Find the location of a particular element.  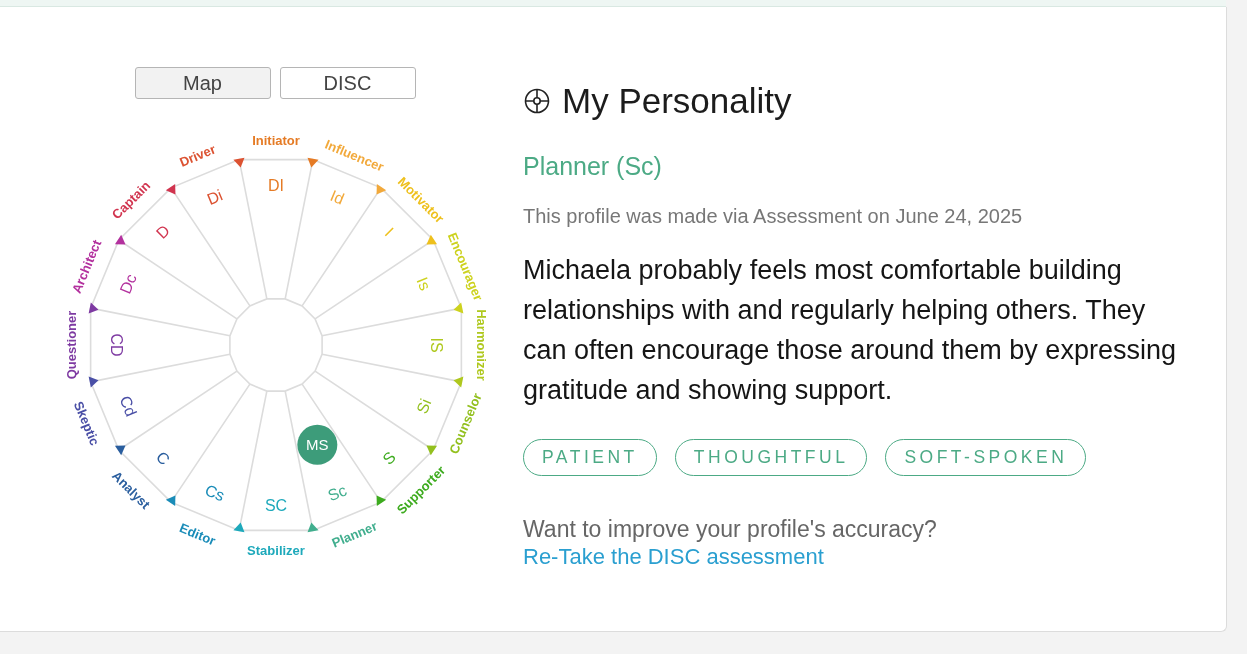

segment-label: Driver is located at coordinates (197, 155).